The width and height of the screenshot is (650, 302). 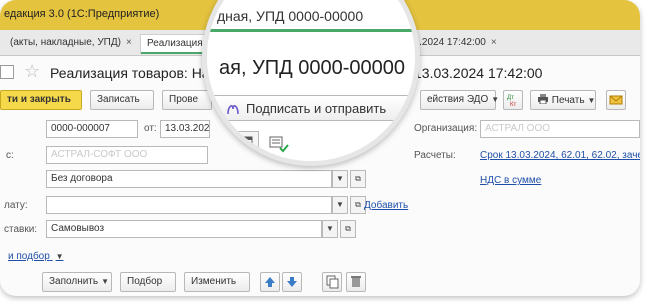 I want to click on selection-link-label: и подбор, so click(x=29, y=256).